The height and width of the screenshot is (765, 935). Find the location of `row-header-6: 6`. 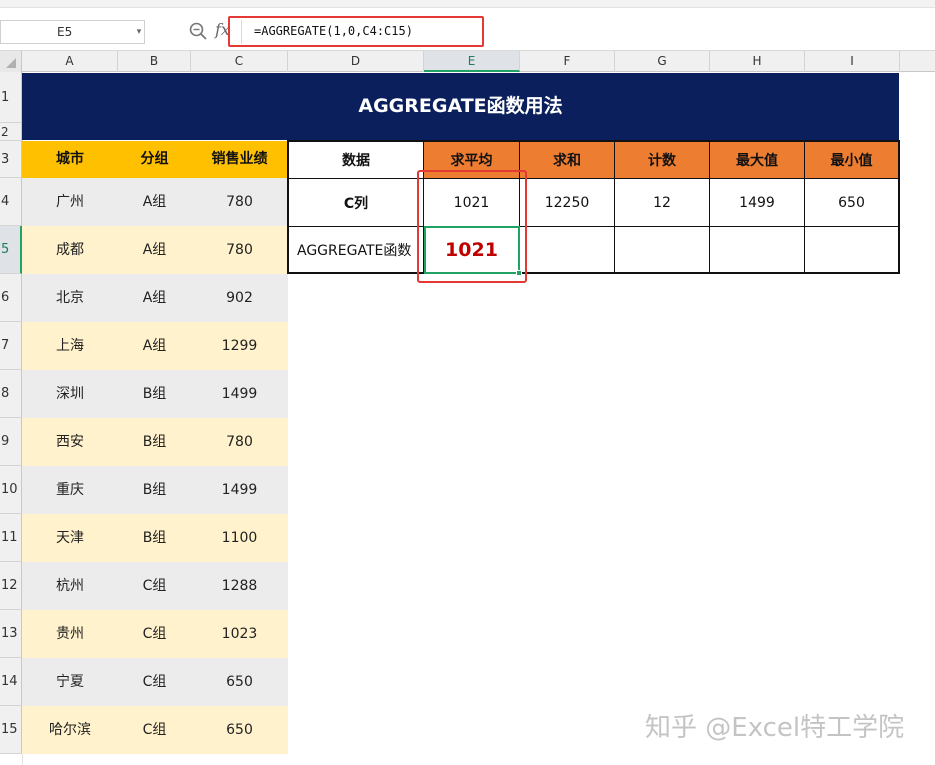

row-header-6: 6 is located at coordinates (11, 298).